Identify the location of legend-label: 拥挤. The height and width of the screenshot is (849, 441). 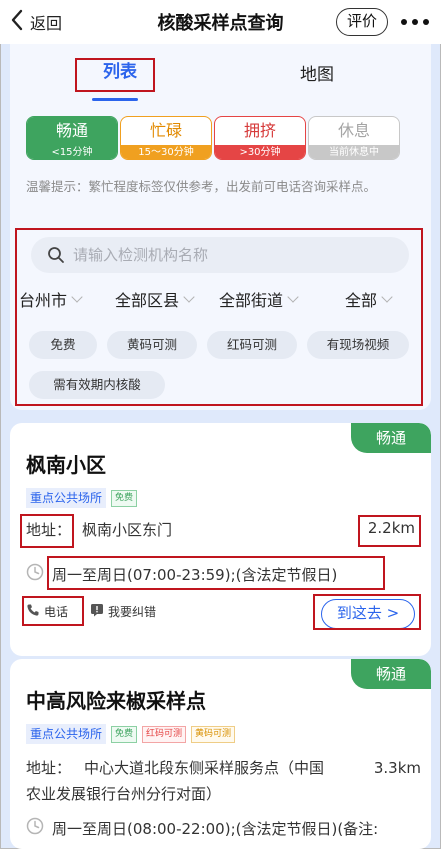
(259, 130).